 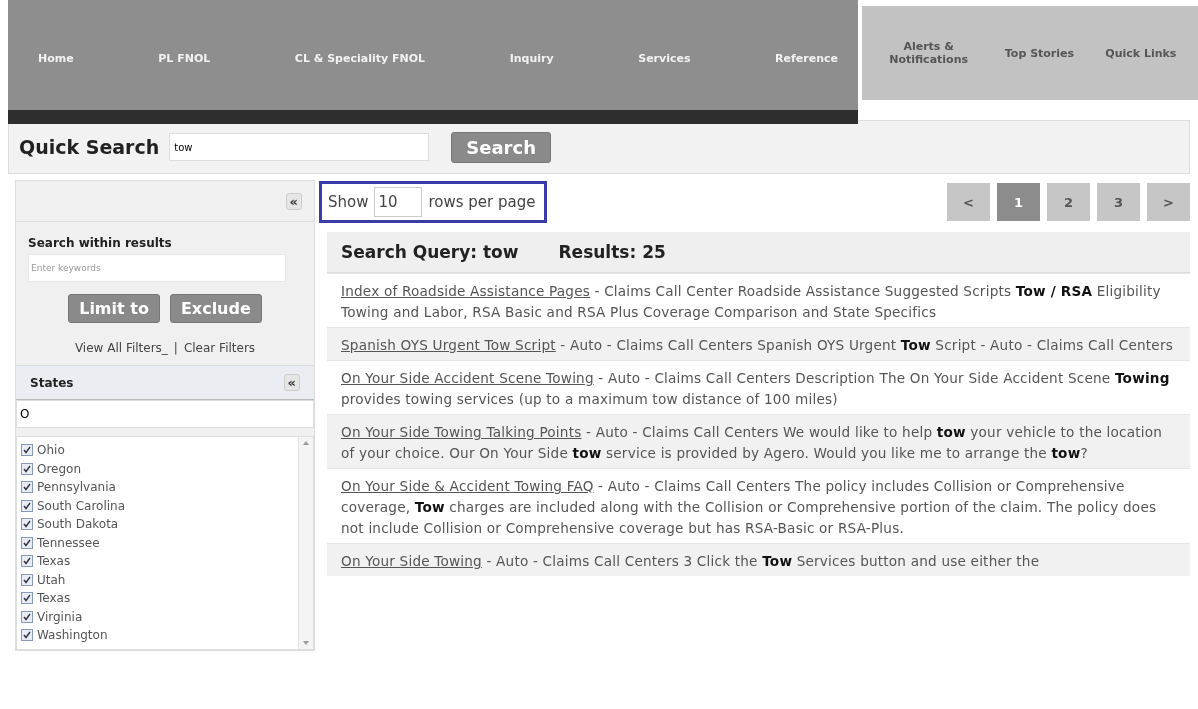 I want to click on state-option: Virginia, so click(x=159, y=616).